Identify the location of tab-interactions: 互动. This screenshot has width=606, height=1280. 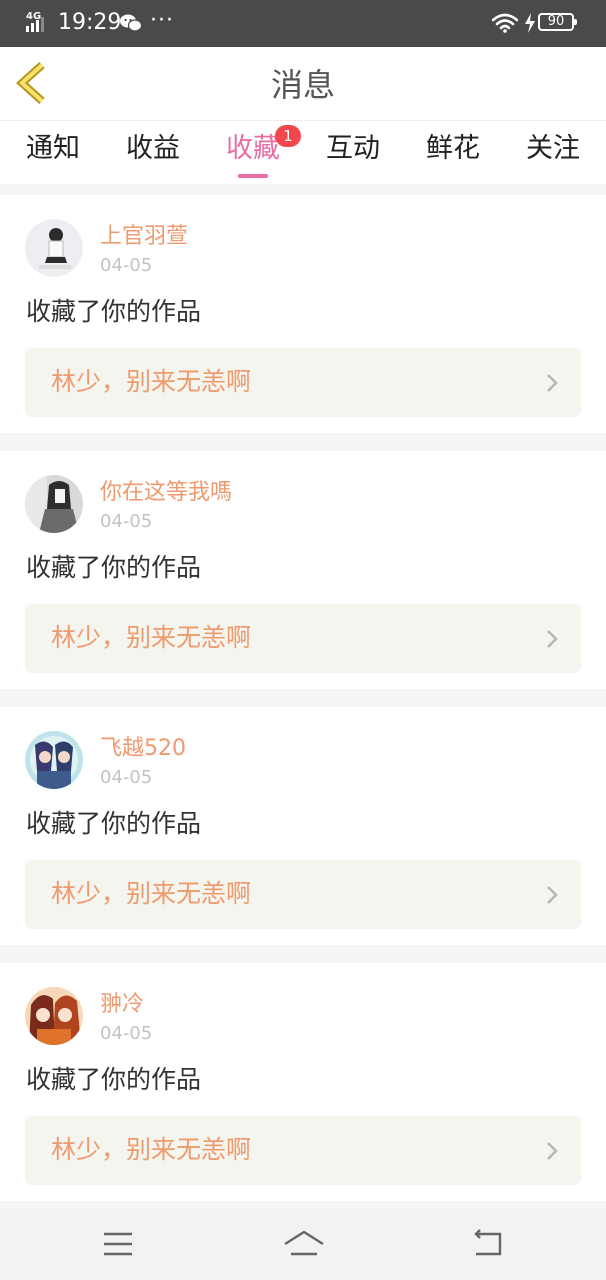
(353, 149).